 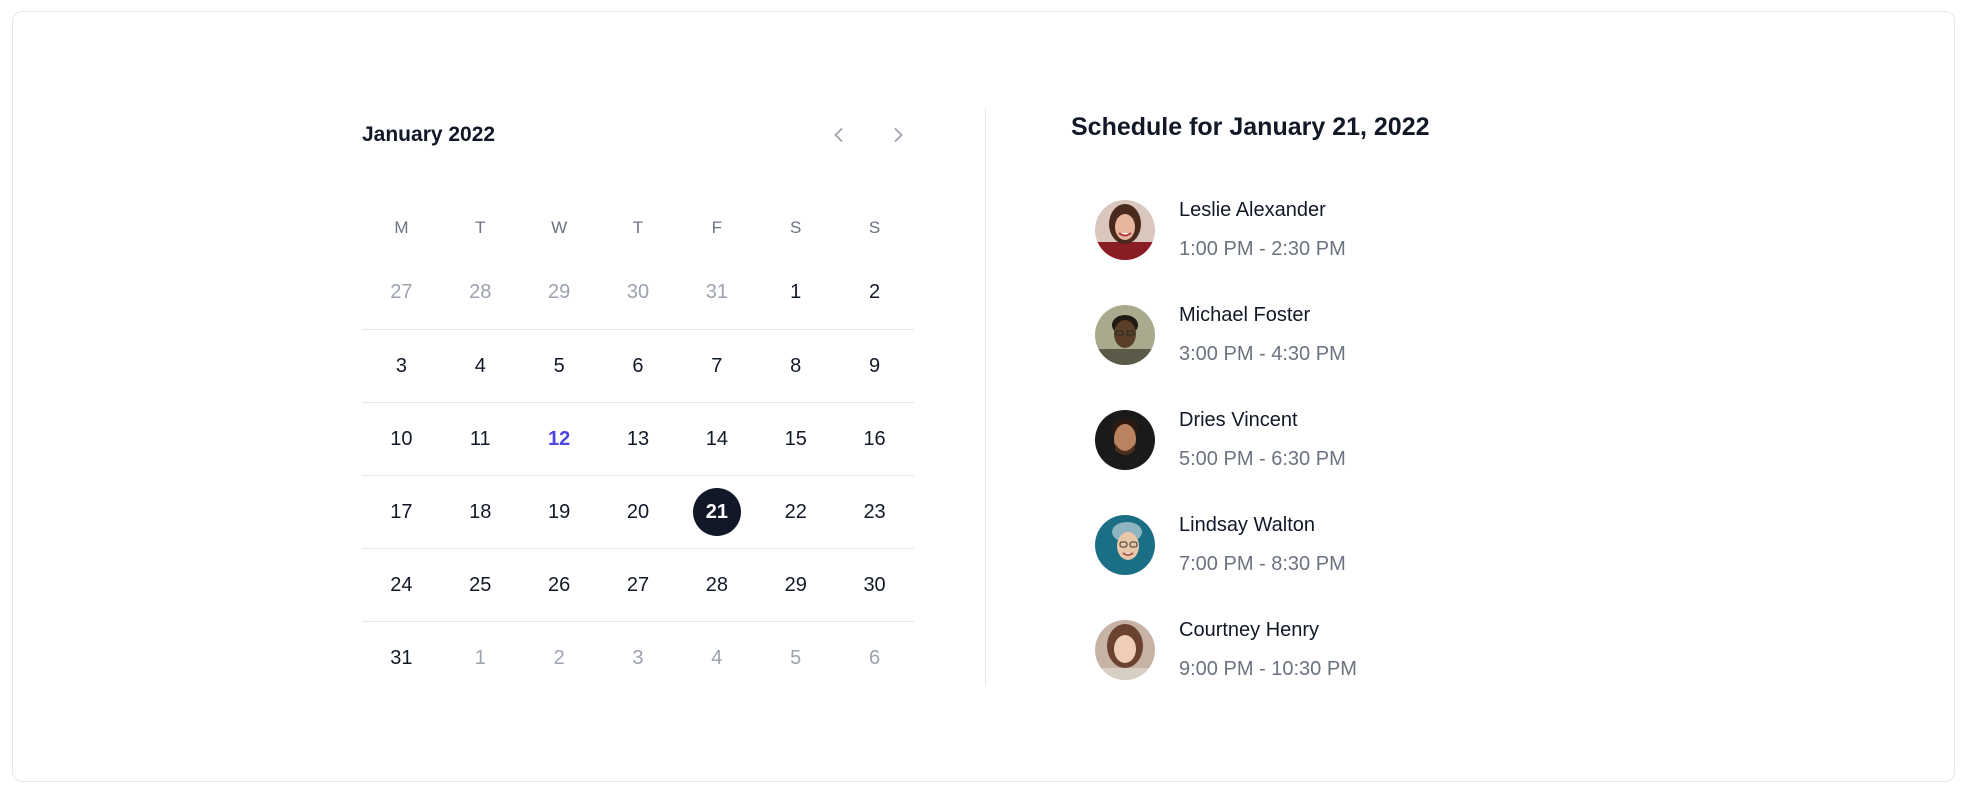 What do you see at coordinates (429, 134) in the screenshot?
I see `month-label: January 2022` at bounding box center [429, 134].